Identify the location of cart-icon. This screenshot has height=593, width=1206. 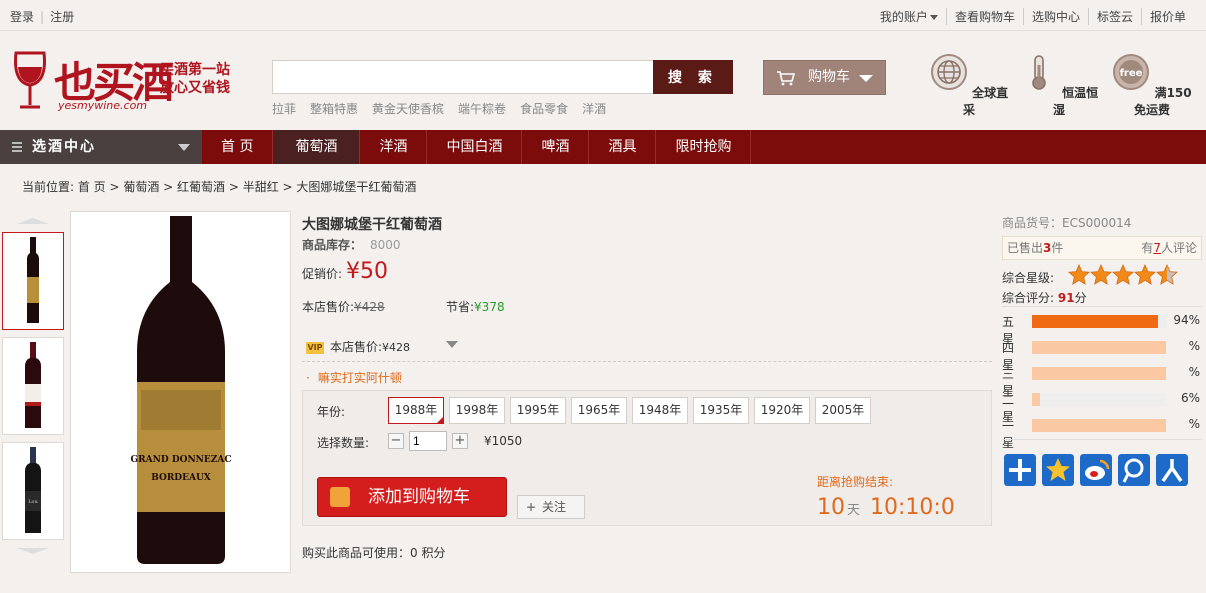
(786, 78).